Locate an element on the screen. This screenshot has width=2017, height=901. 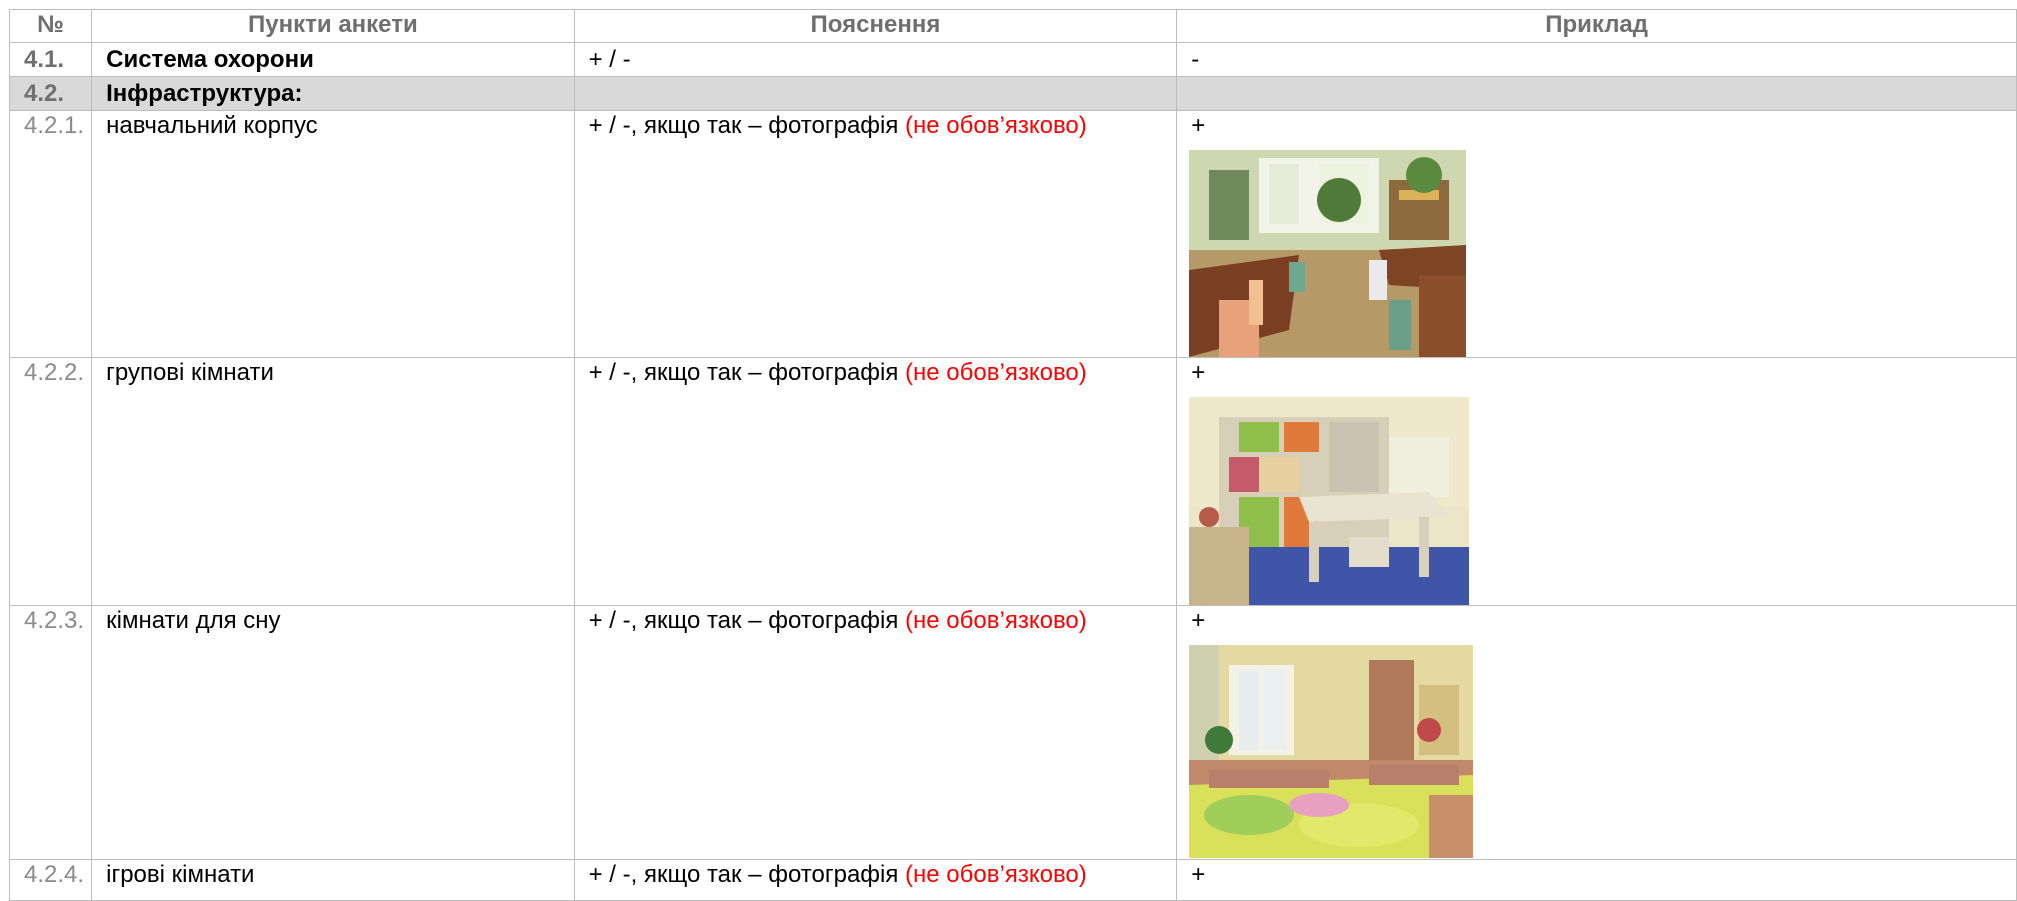
header-item: Пункти анкети is located at coordinates (333, 26).